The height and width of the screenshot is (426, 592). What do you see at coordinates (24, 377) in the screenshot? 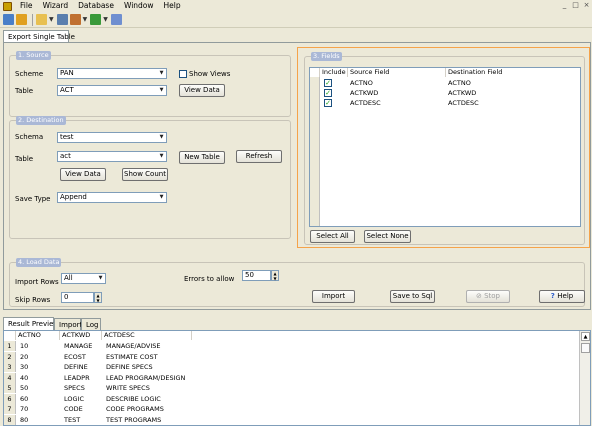
I see `table-cell: 40` at bounding box center [24, 377].